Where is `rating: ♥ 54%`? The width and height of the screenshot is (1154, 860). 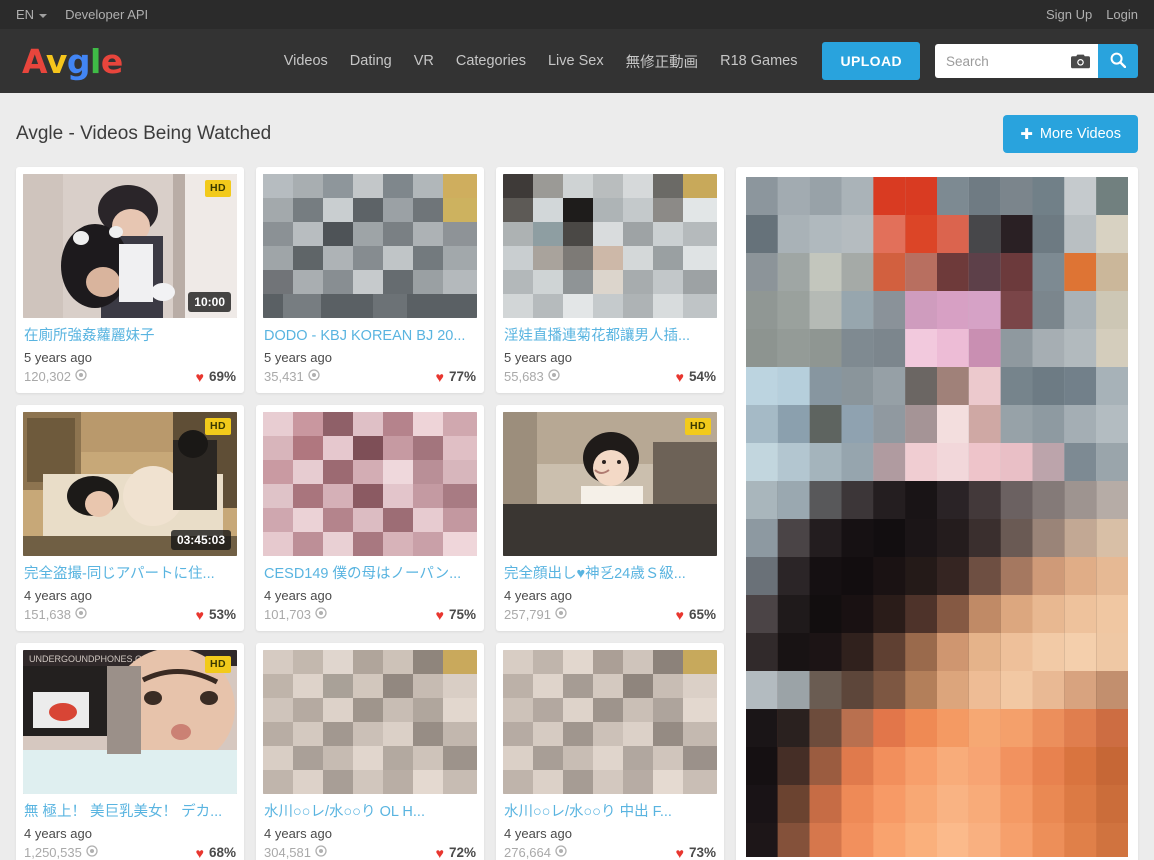 rating: ♥ 54% is located at coordinates (696, 376).